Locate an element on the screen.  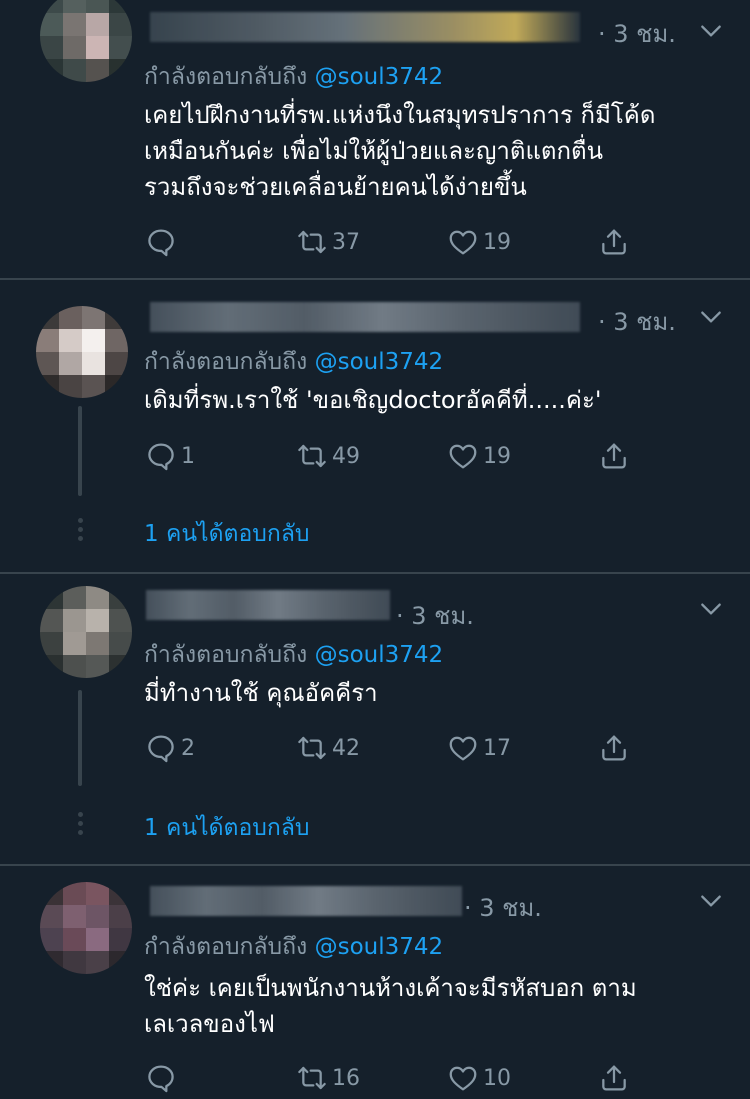
retweet-count: 37 is located at coordinates (346, 242).